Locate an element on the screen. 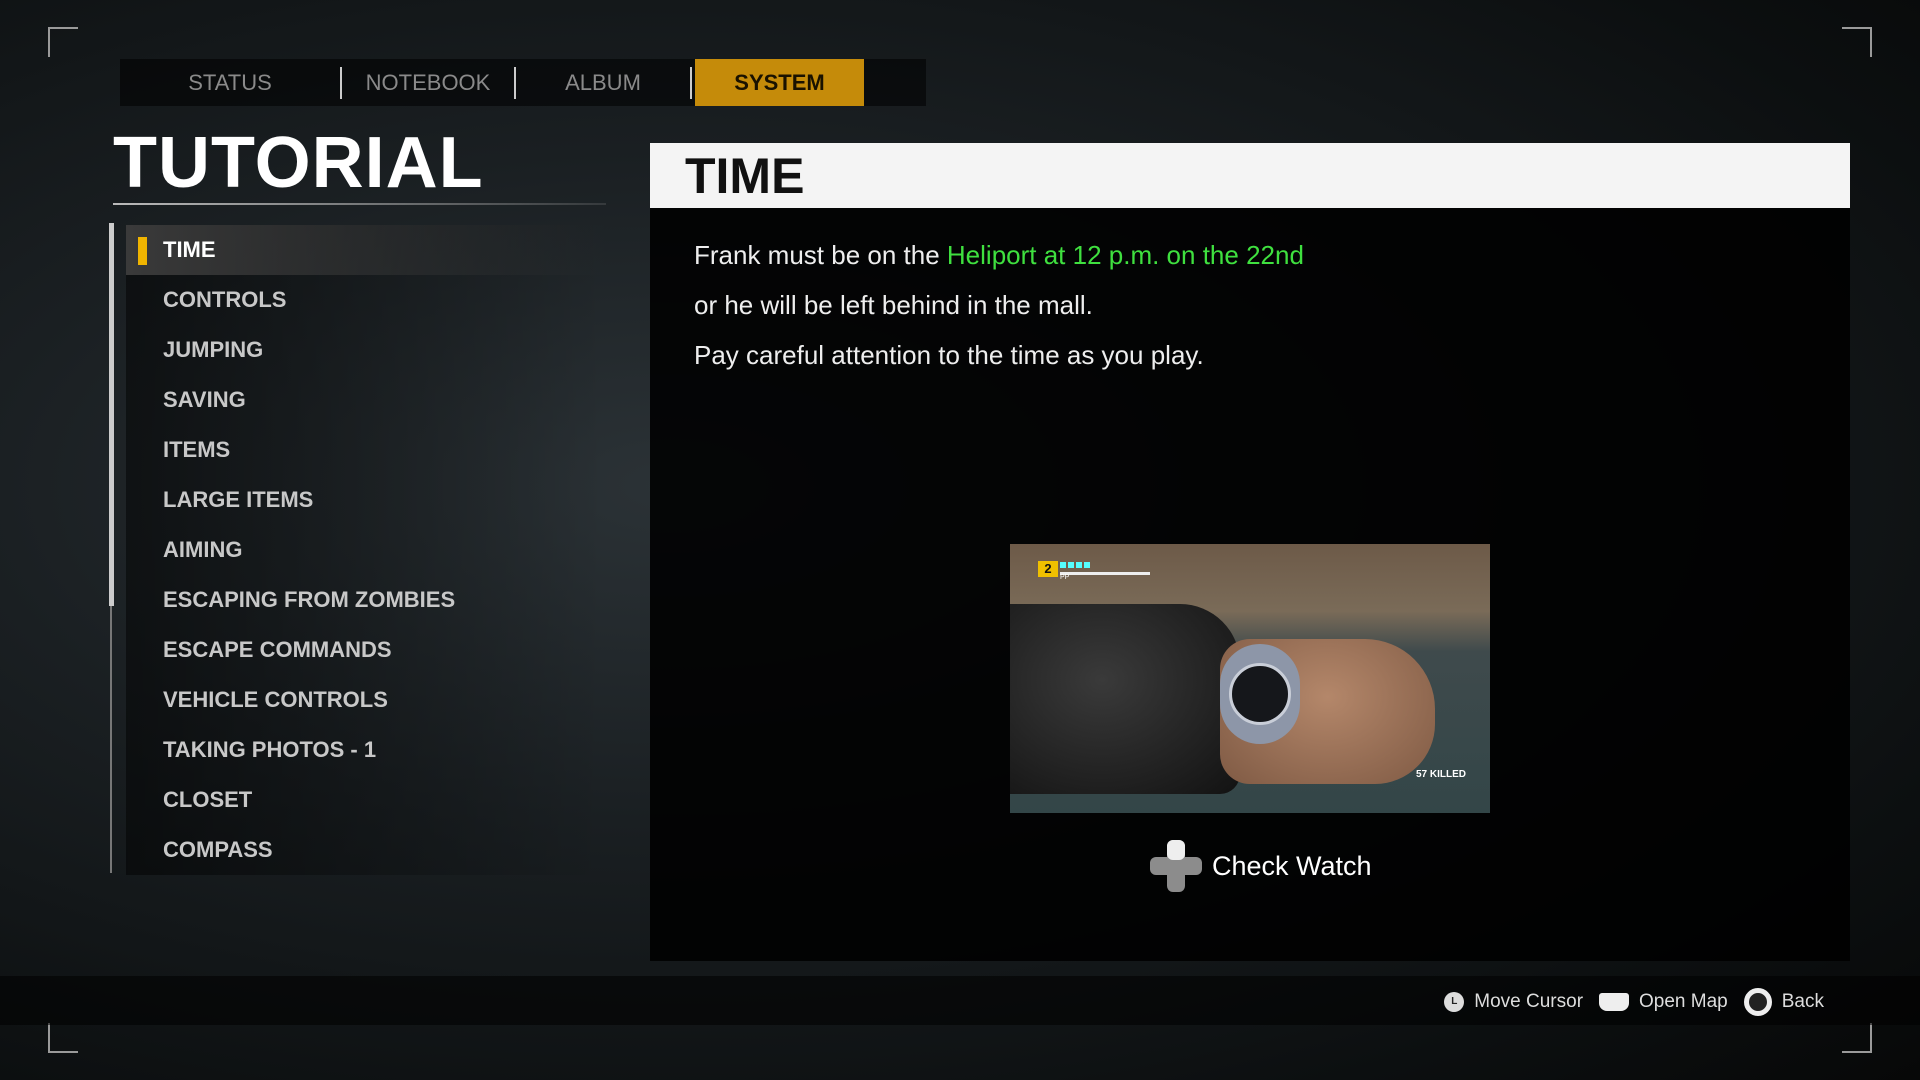 The image size is (1920, 1080). tutorial-screenshot: 2 PP 57 KILLED is located at coordinates (1250, 678).